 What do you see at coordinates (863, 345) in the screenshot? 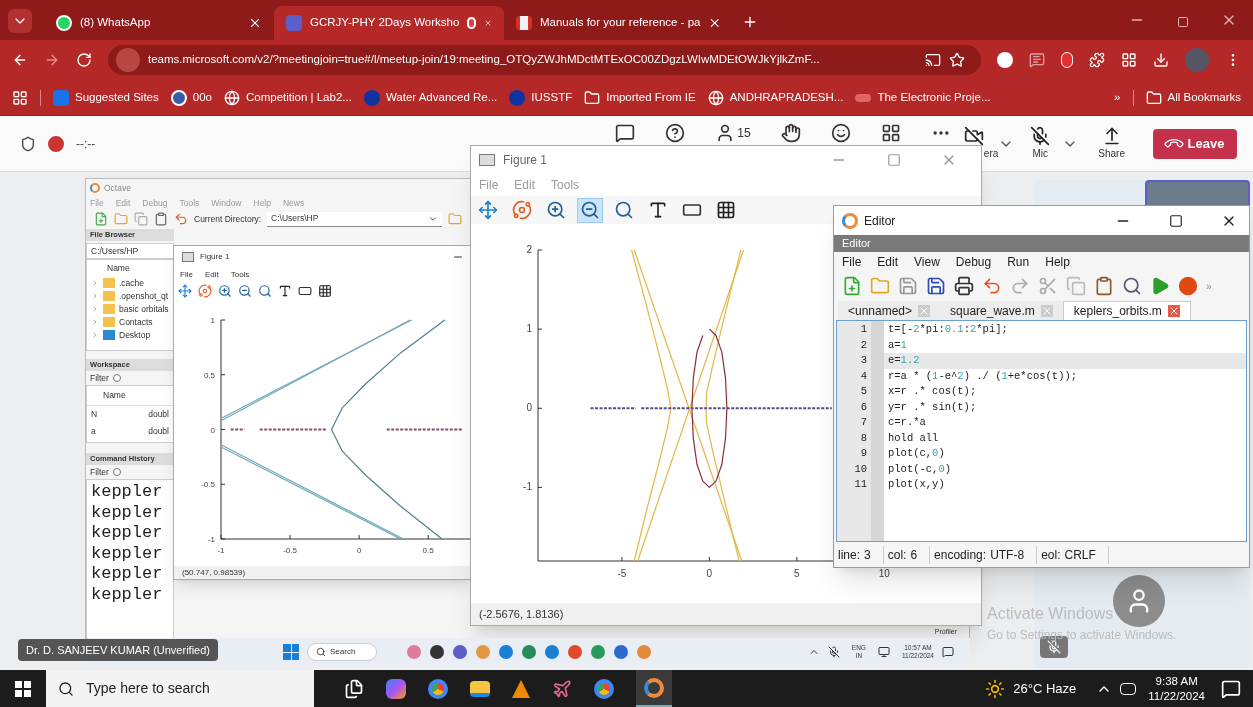
I see `line-number: 2` at bounding box center [863, 345].